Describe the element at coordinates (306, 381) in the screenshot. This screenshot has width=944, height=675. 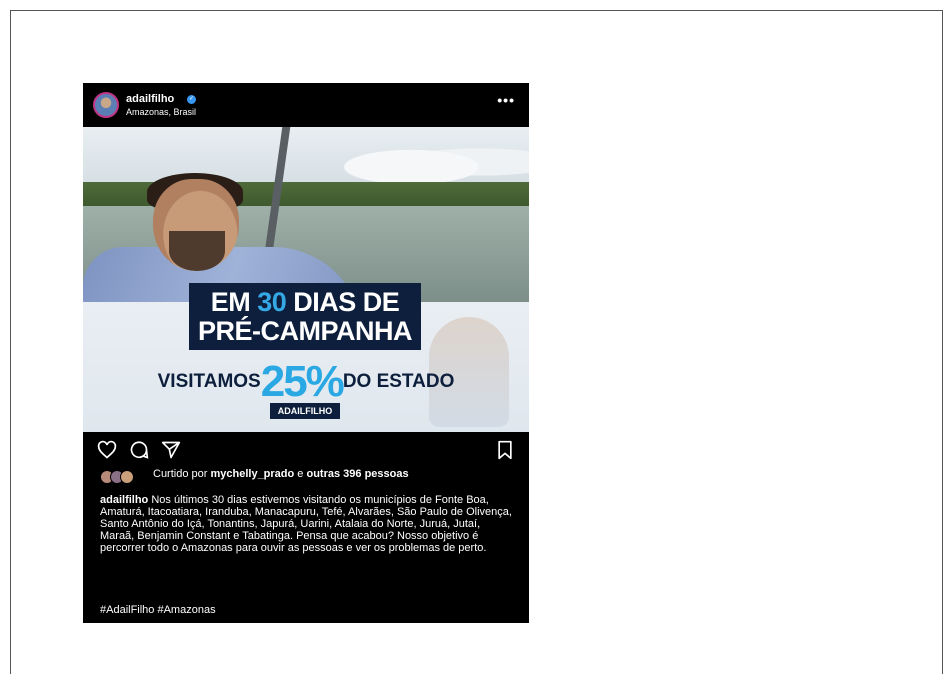
I see `visit-headline: VISITAMOS25%DO ESTADO` at that location.